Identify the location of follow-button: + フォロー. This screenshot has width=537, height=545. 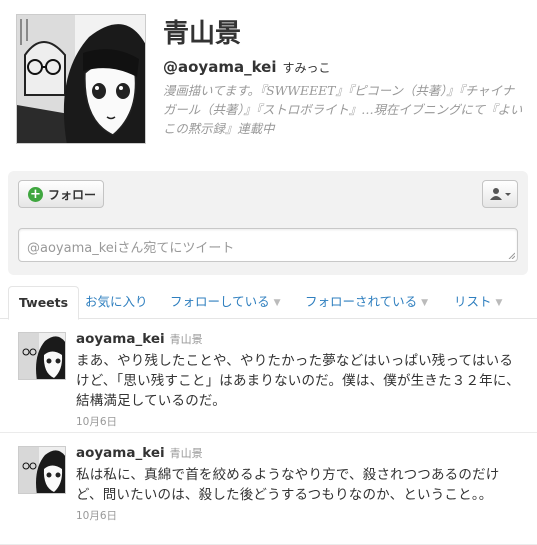
(61, 194).